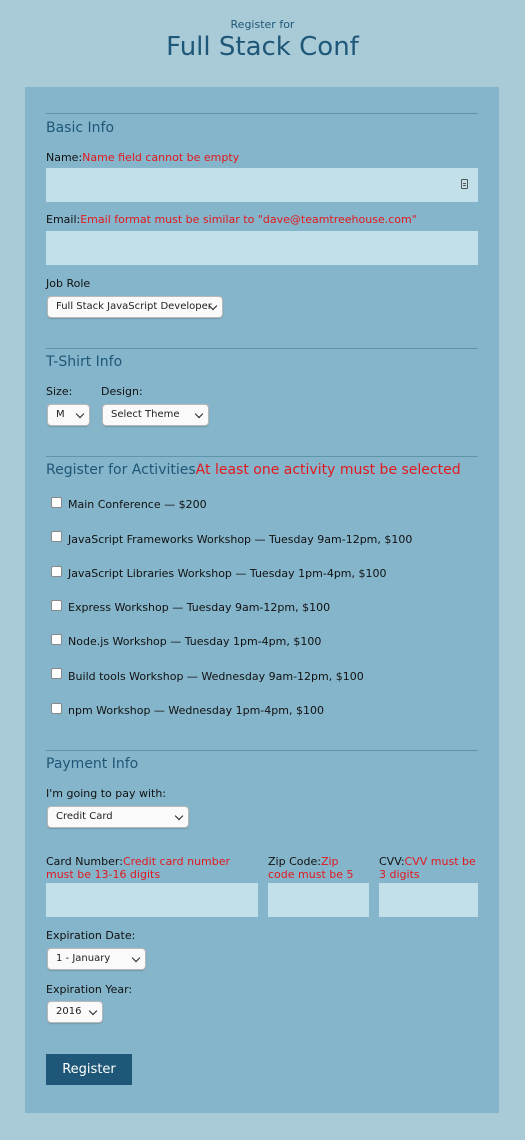 This screenshot has height=1140, width=525. I want to click on design-label: Design:, so click(122, 391).